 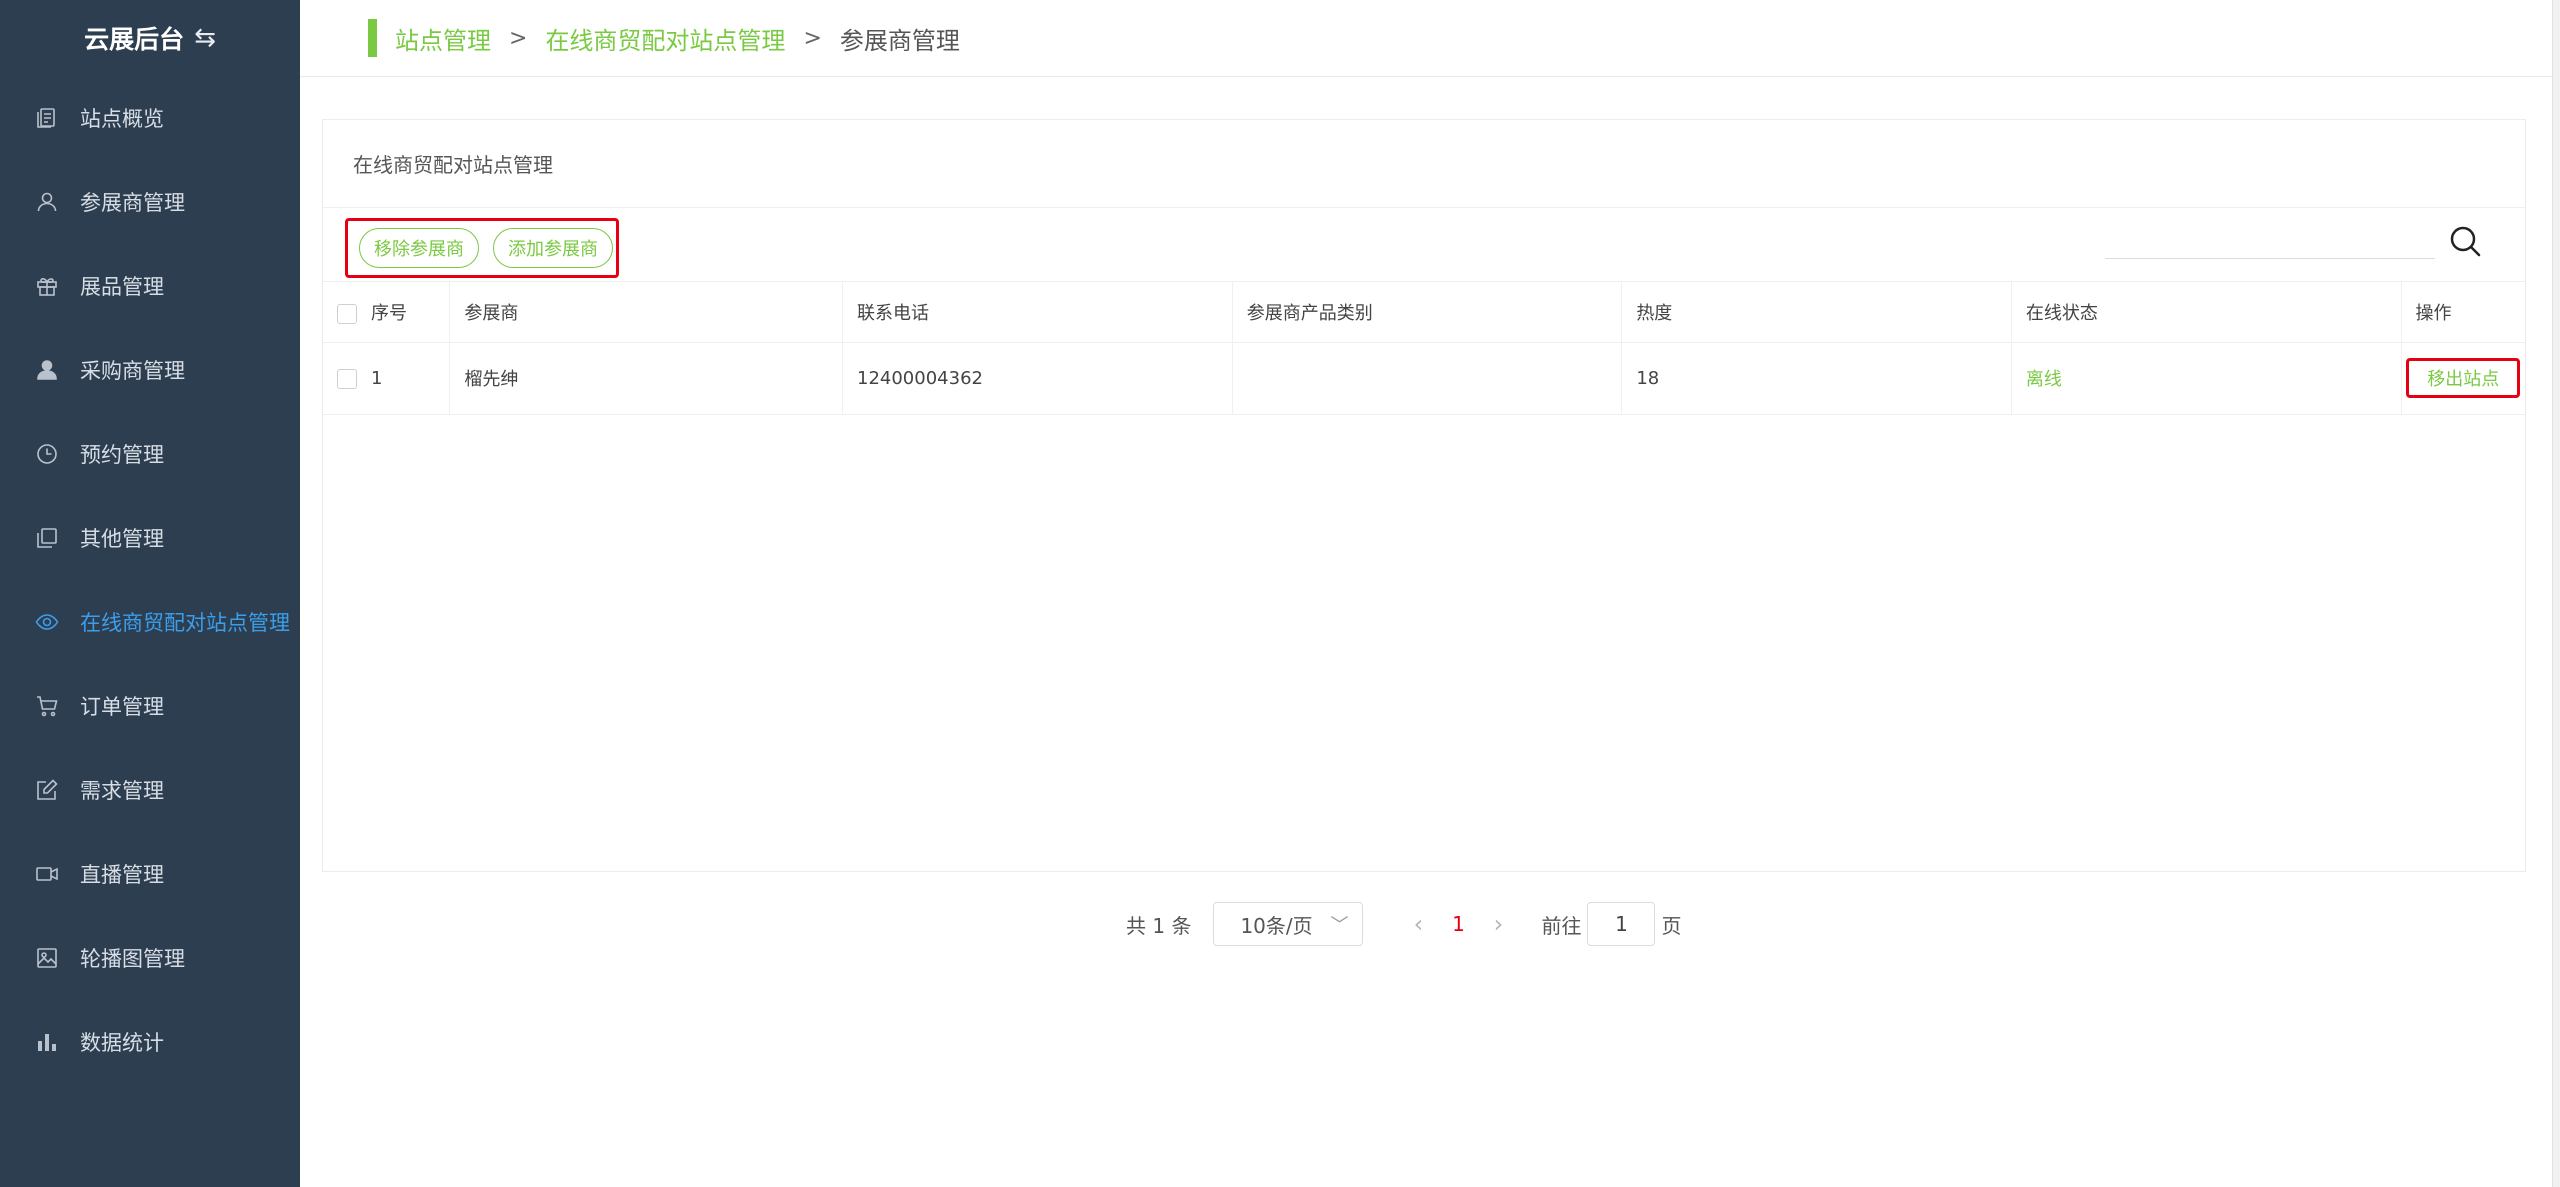 What do you see at coordinates (47, 286) in the screenshot?
I see `gift-box-icon` at bounding box center [47, 286].